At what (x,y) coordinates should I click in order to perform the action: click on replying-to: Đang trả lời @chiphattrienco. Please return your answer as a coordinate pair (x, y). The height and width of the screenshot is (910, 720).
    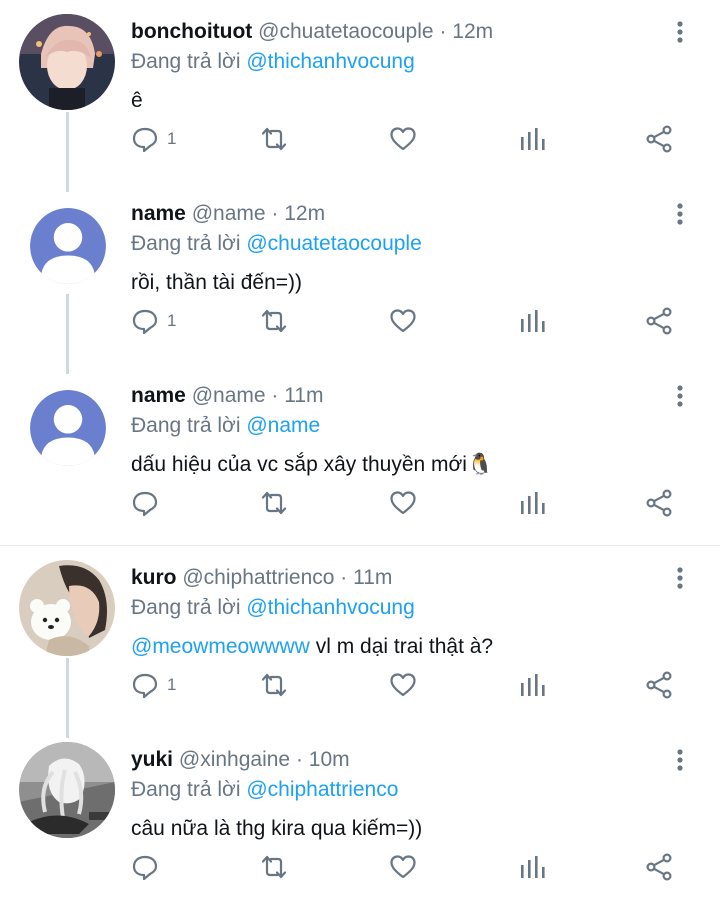
    Looking at the image, I should click on (264, 790).